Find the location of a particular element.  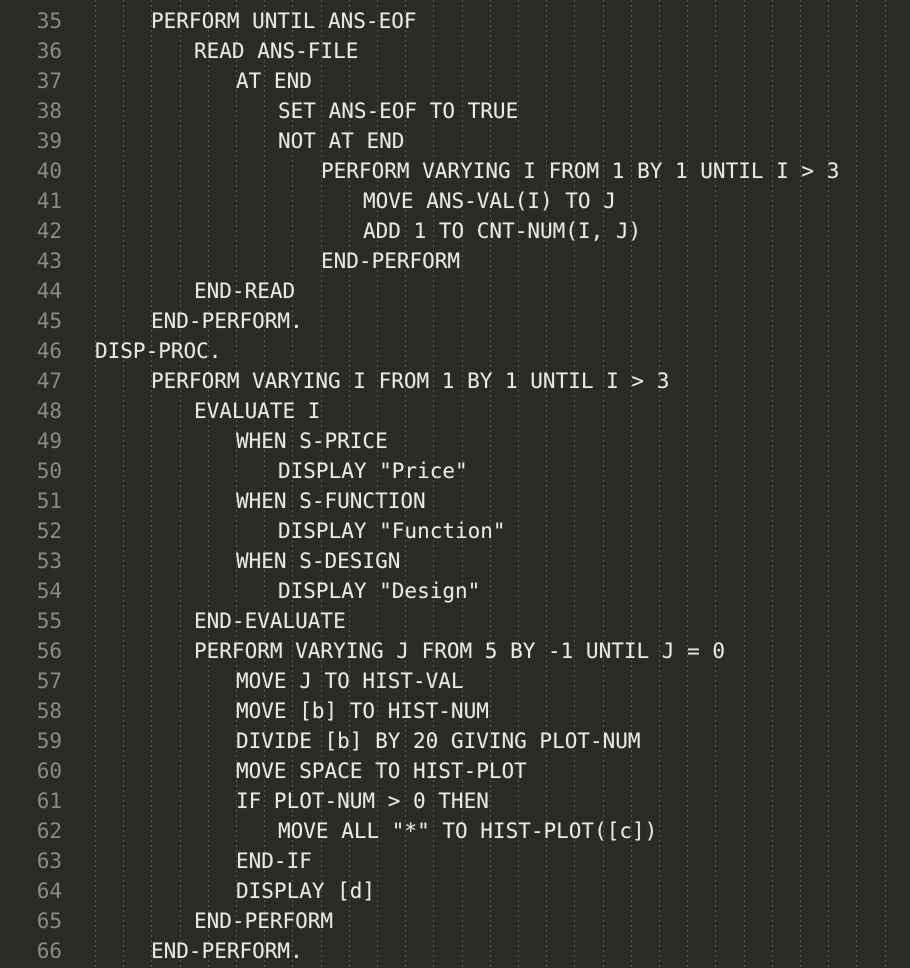

line-number: 43 is located at coordinates (49, 261).